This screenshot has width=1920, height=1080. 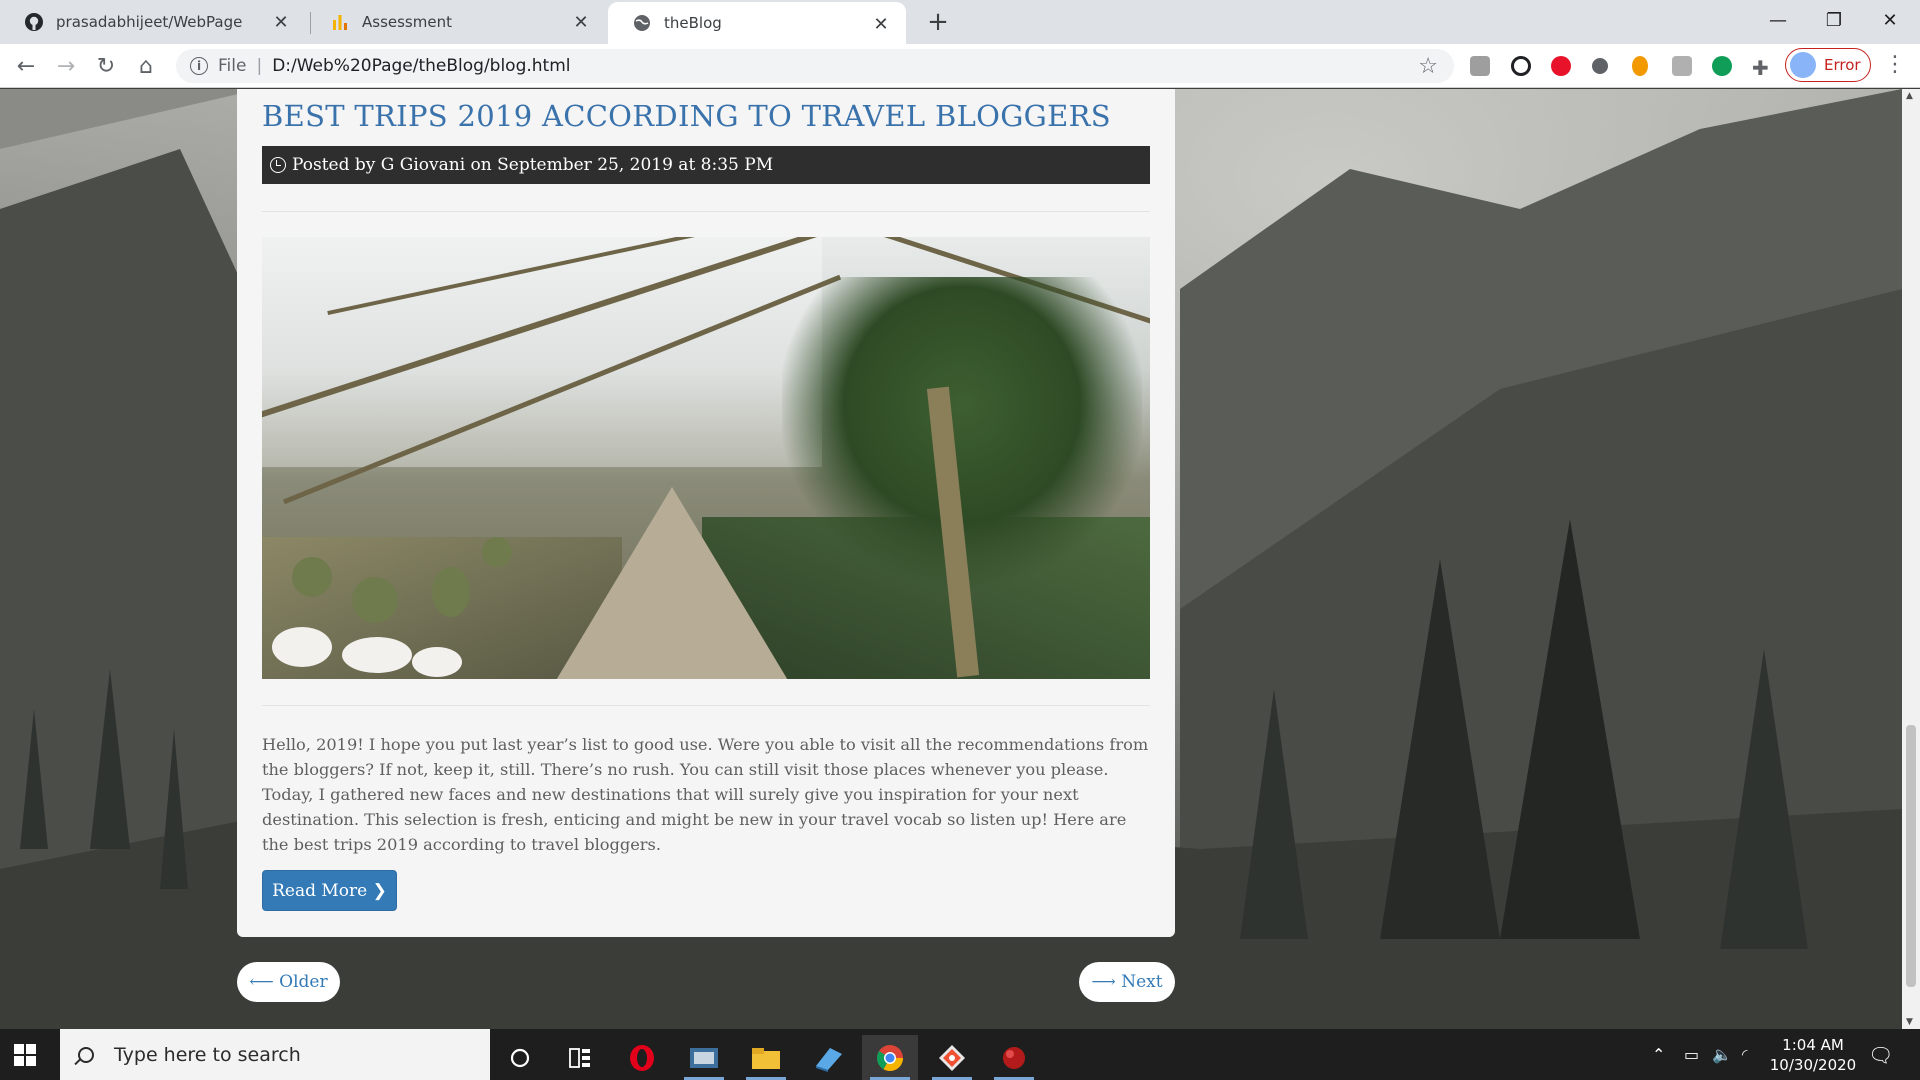 I want to click on window-close-button: ✕, so click(x=1890, y=20).